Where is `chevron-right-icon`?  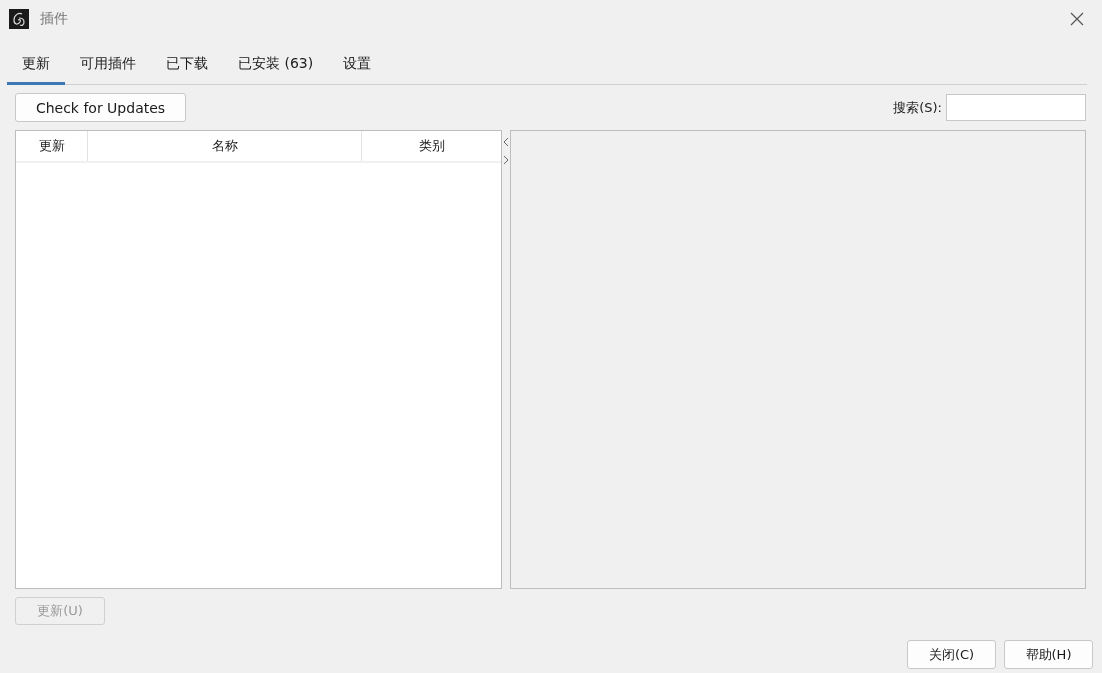 chevron-right-icon is located at coordinates (506, 160).